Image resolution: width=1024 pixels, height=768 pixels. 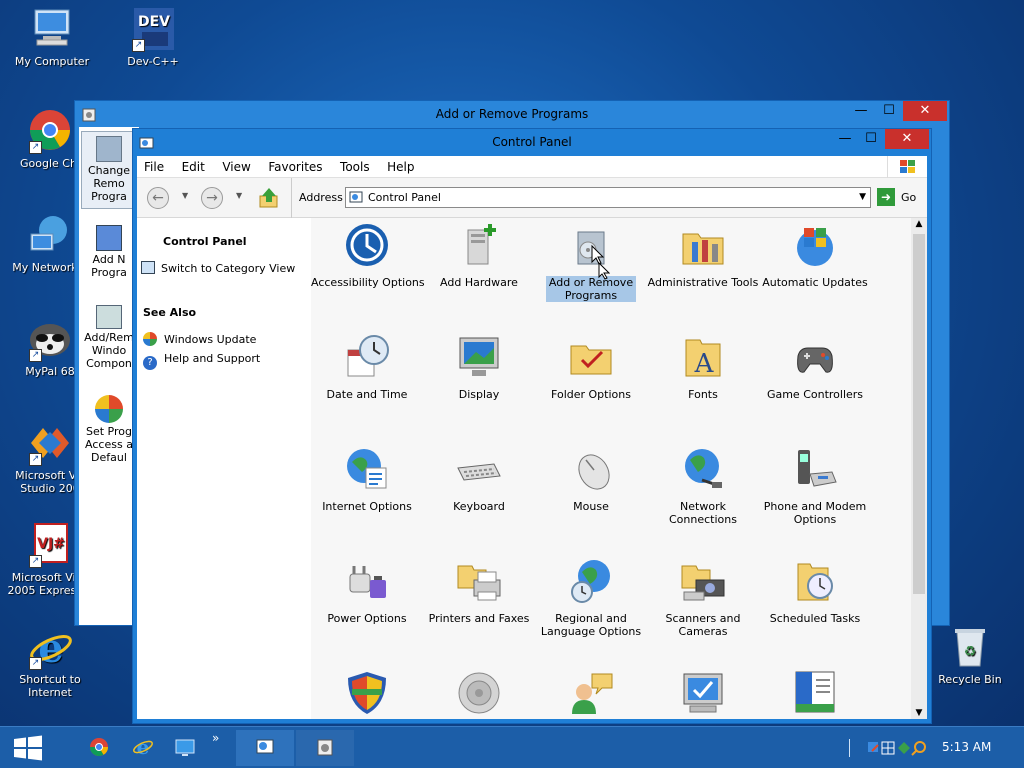 What do you see at coordinates (479, 394) in the screenshot?
I see `cp-item-label: Display` at bounding box center [479, 394].